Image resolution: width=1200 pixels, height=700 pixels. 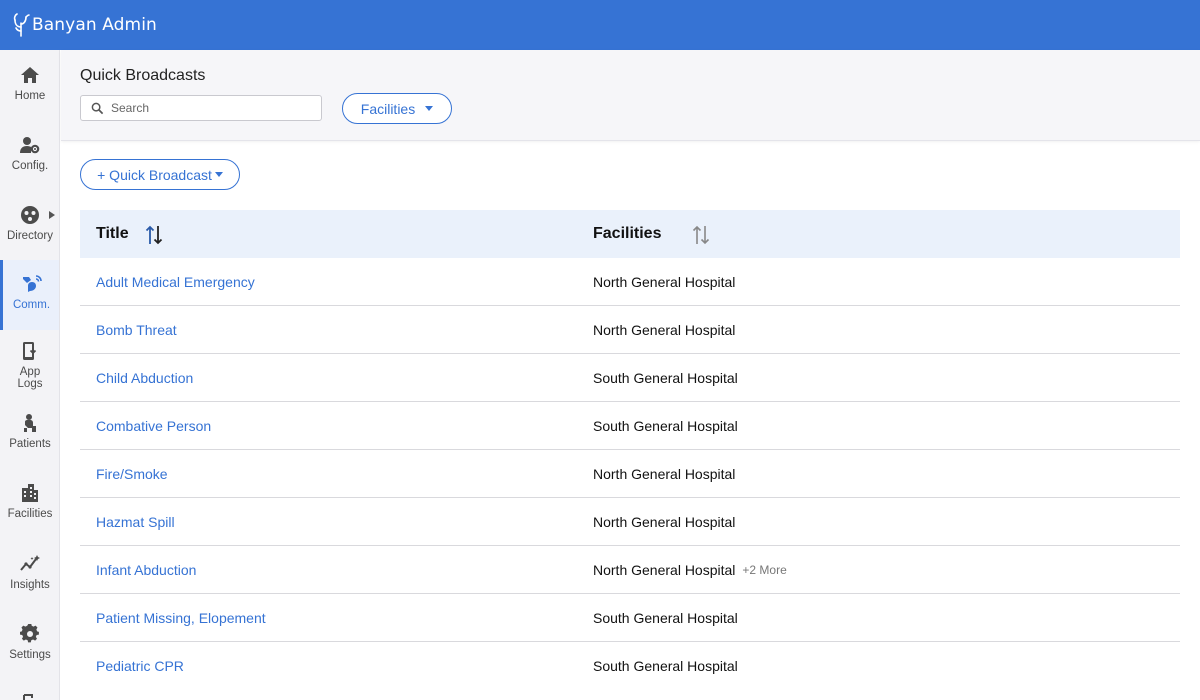 What do you see at coordinates (31, 305) in the screenshot?
I see `sidebar-item-label: Comm.` at bounding box center [31, 305].